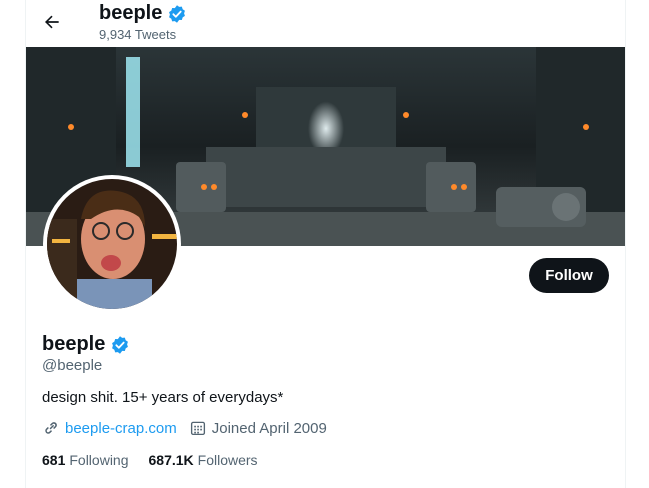 This screenshot has height=488, width=649. I want to click on followers-link: 687.1K Followers, so click(203, 460).